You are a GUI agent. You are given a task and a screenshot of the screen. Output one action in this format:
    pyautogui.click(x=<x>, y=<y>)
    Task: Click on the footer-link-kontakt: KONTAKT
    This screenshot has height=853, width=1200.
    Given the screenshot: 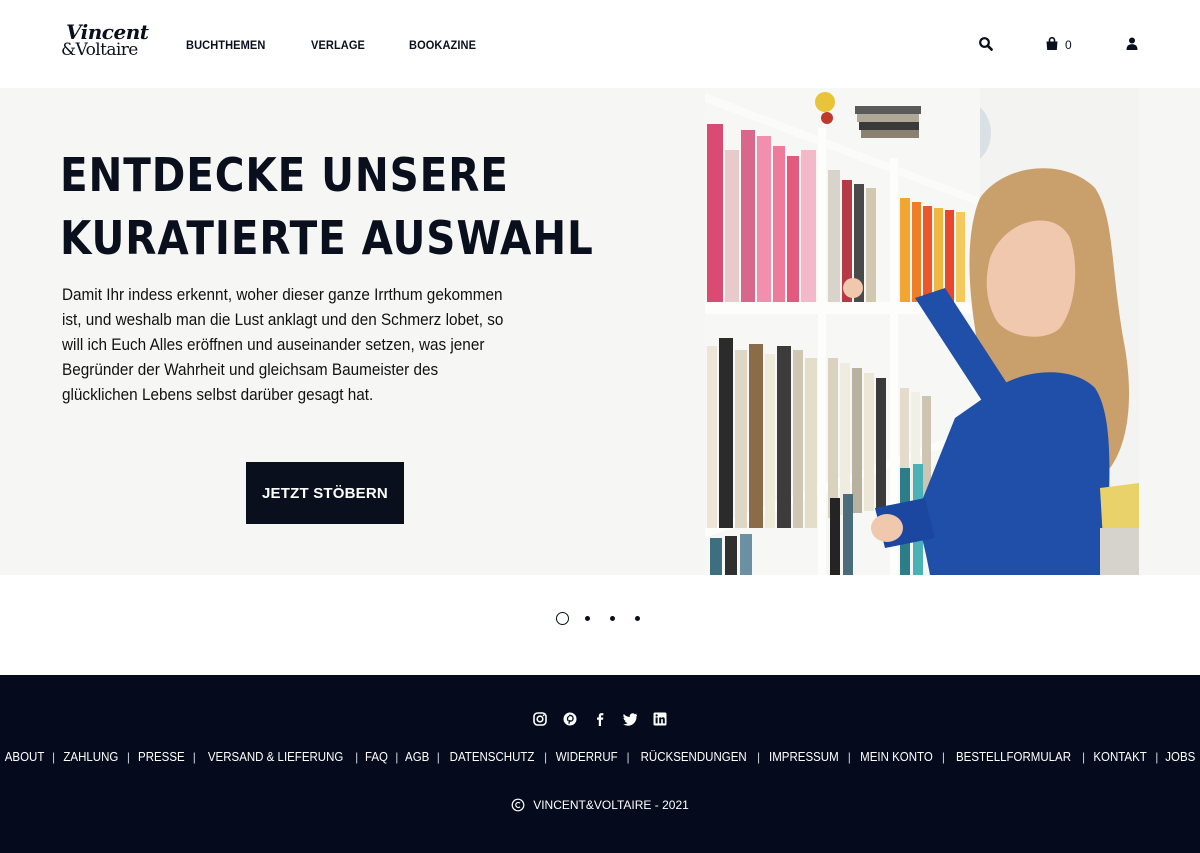 What is the action you would take?
    pyautogui.click(x=1119, y=757)
    